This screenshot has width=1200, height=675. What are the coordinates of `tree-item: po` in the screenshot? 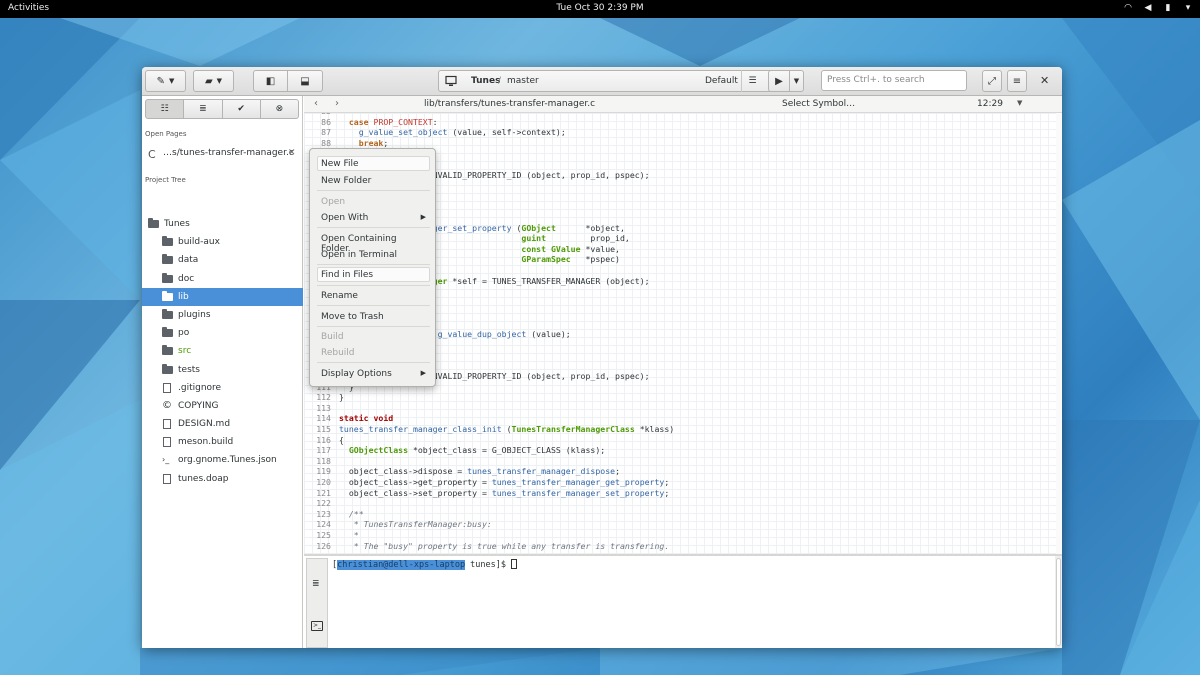 It's located at (222, 333).